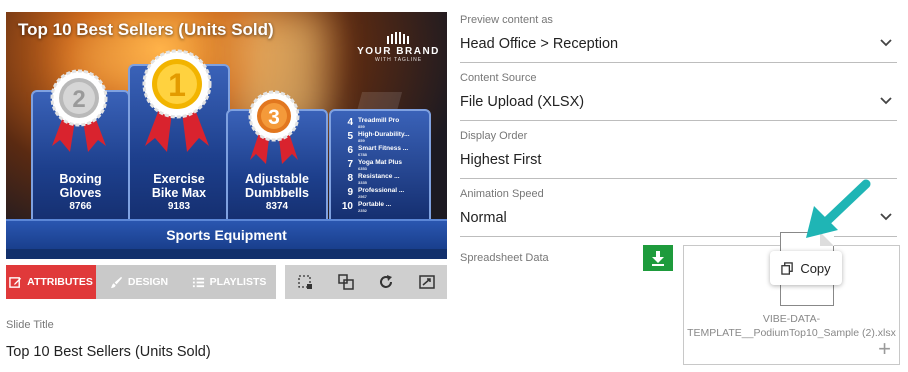  I want to click on preview-toolbar, so click(366, 282).